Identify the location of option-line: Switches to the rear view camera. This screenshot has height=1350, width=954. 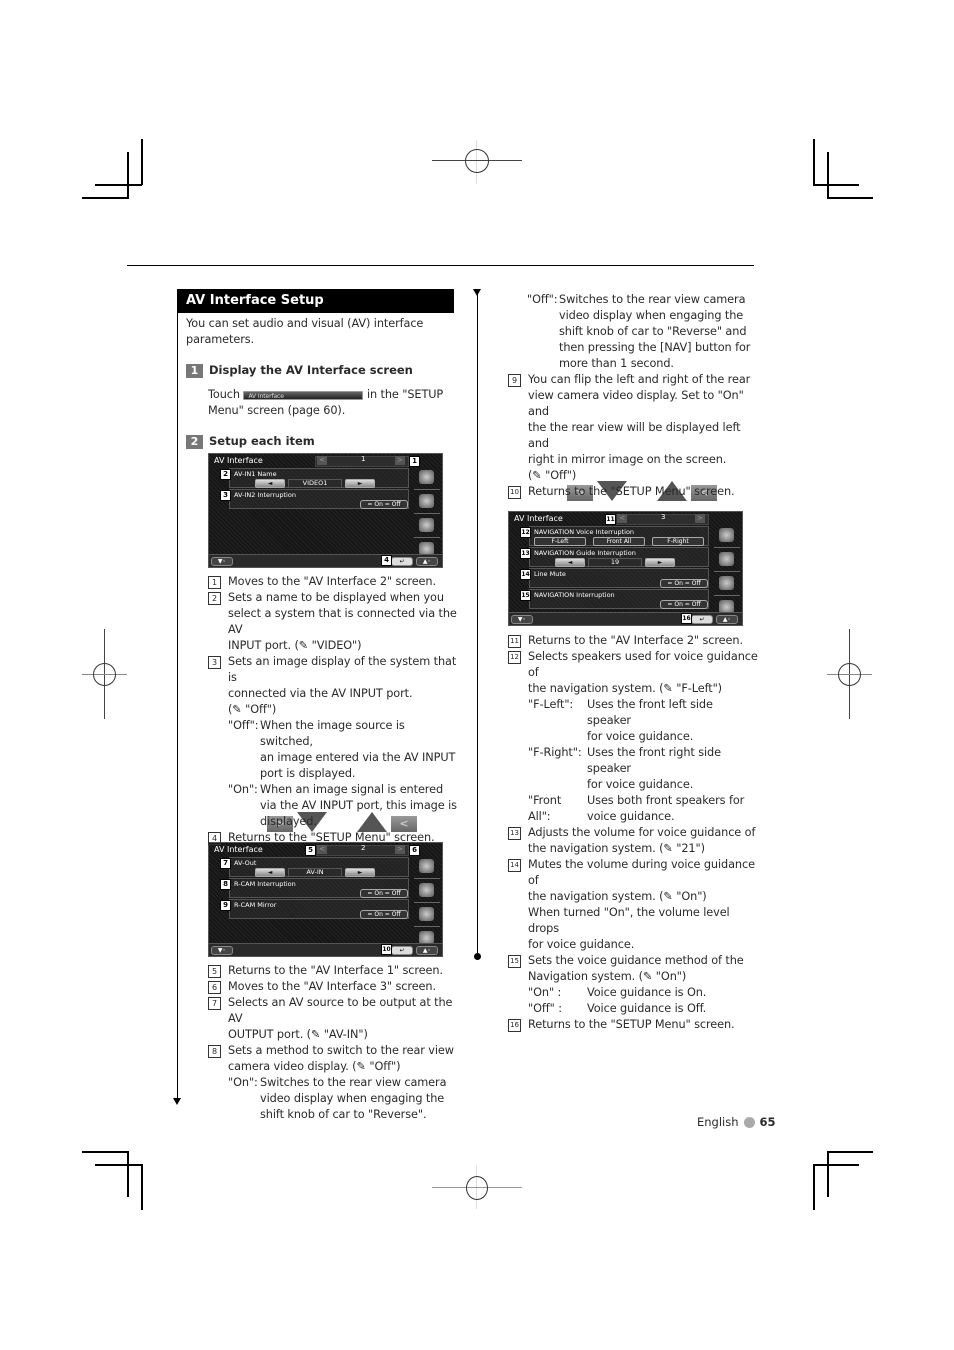
(353, 1082).